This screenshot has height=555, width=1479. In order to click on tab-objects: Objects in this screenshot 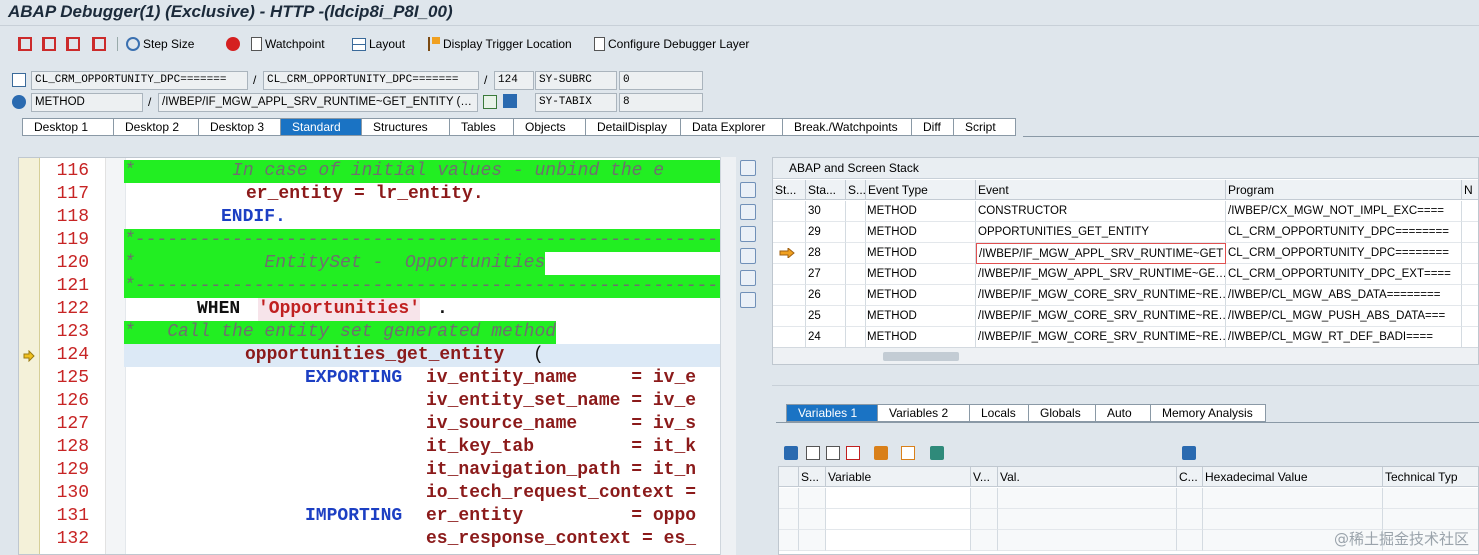, I will do `click(550, 127)`.